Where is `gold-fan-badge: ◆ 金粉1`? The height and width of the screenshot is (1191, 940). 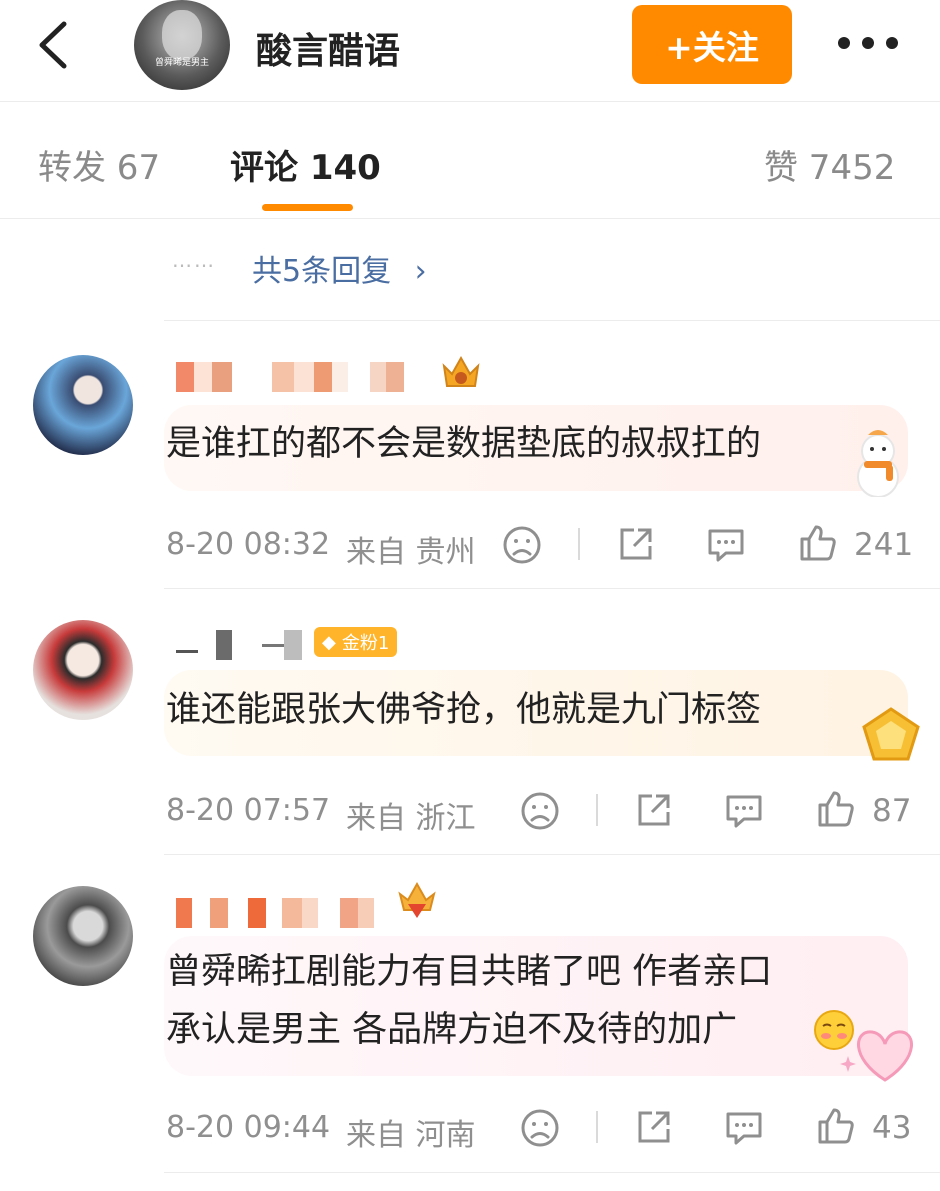
gold-fan-badge: ◆ 金粉1 is located at coordinates (356, 642).